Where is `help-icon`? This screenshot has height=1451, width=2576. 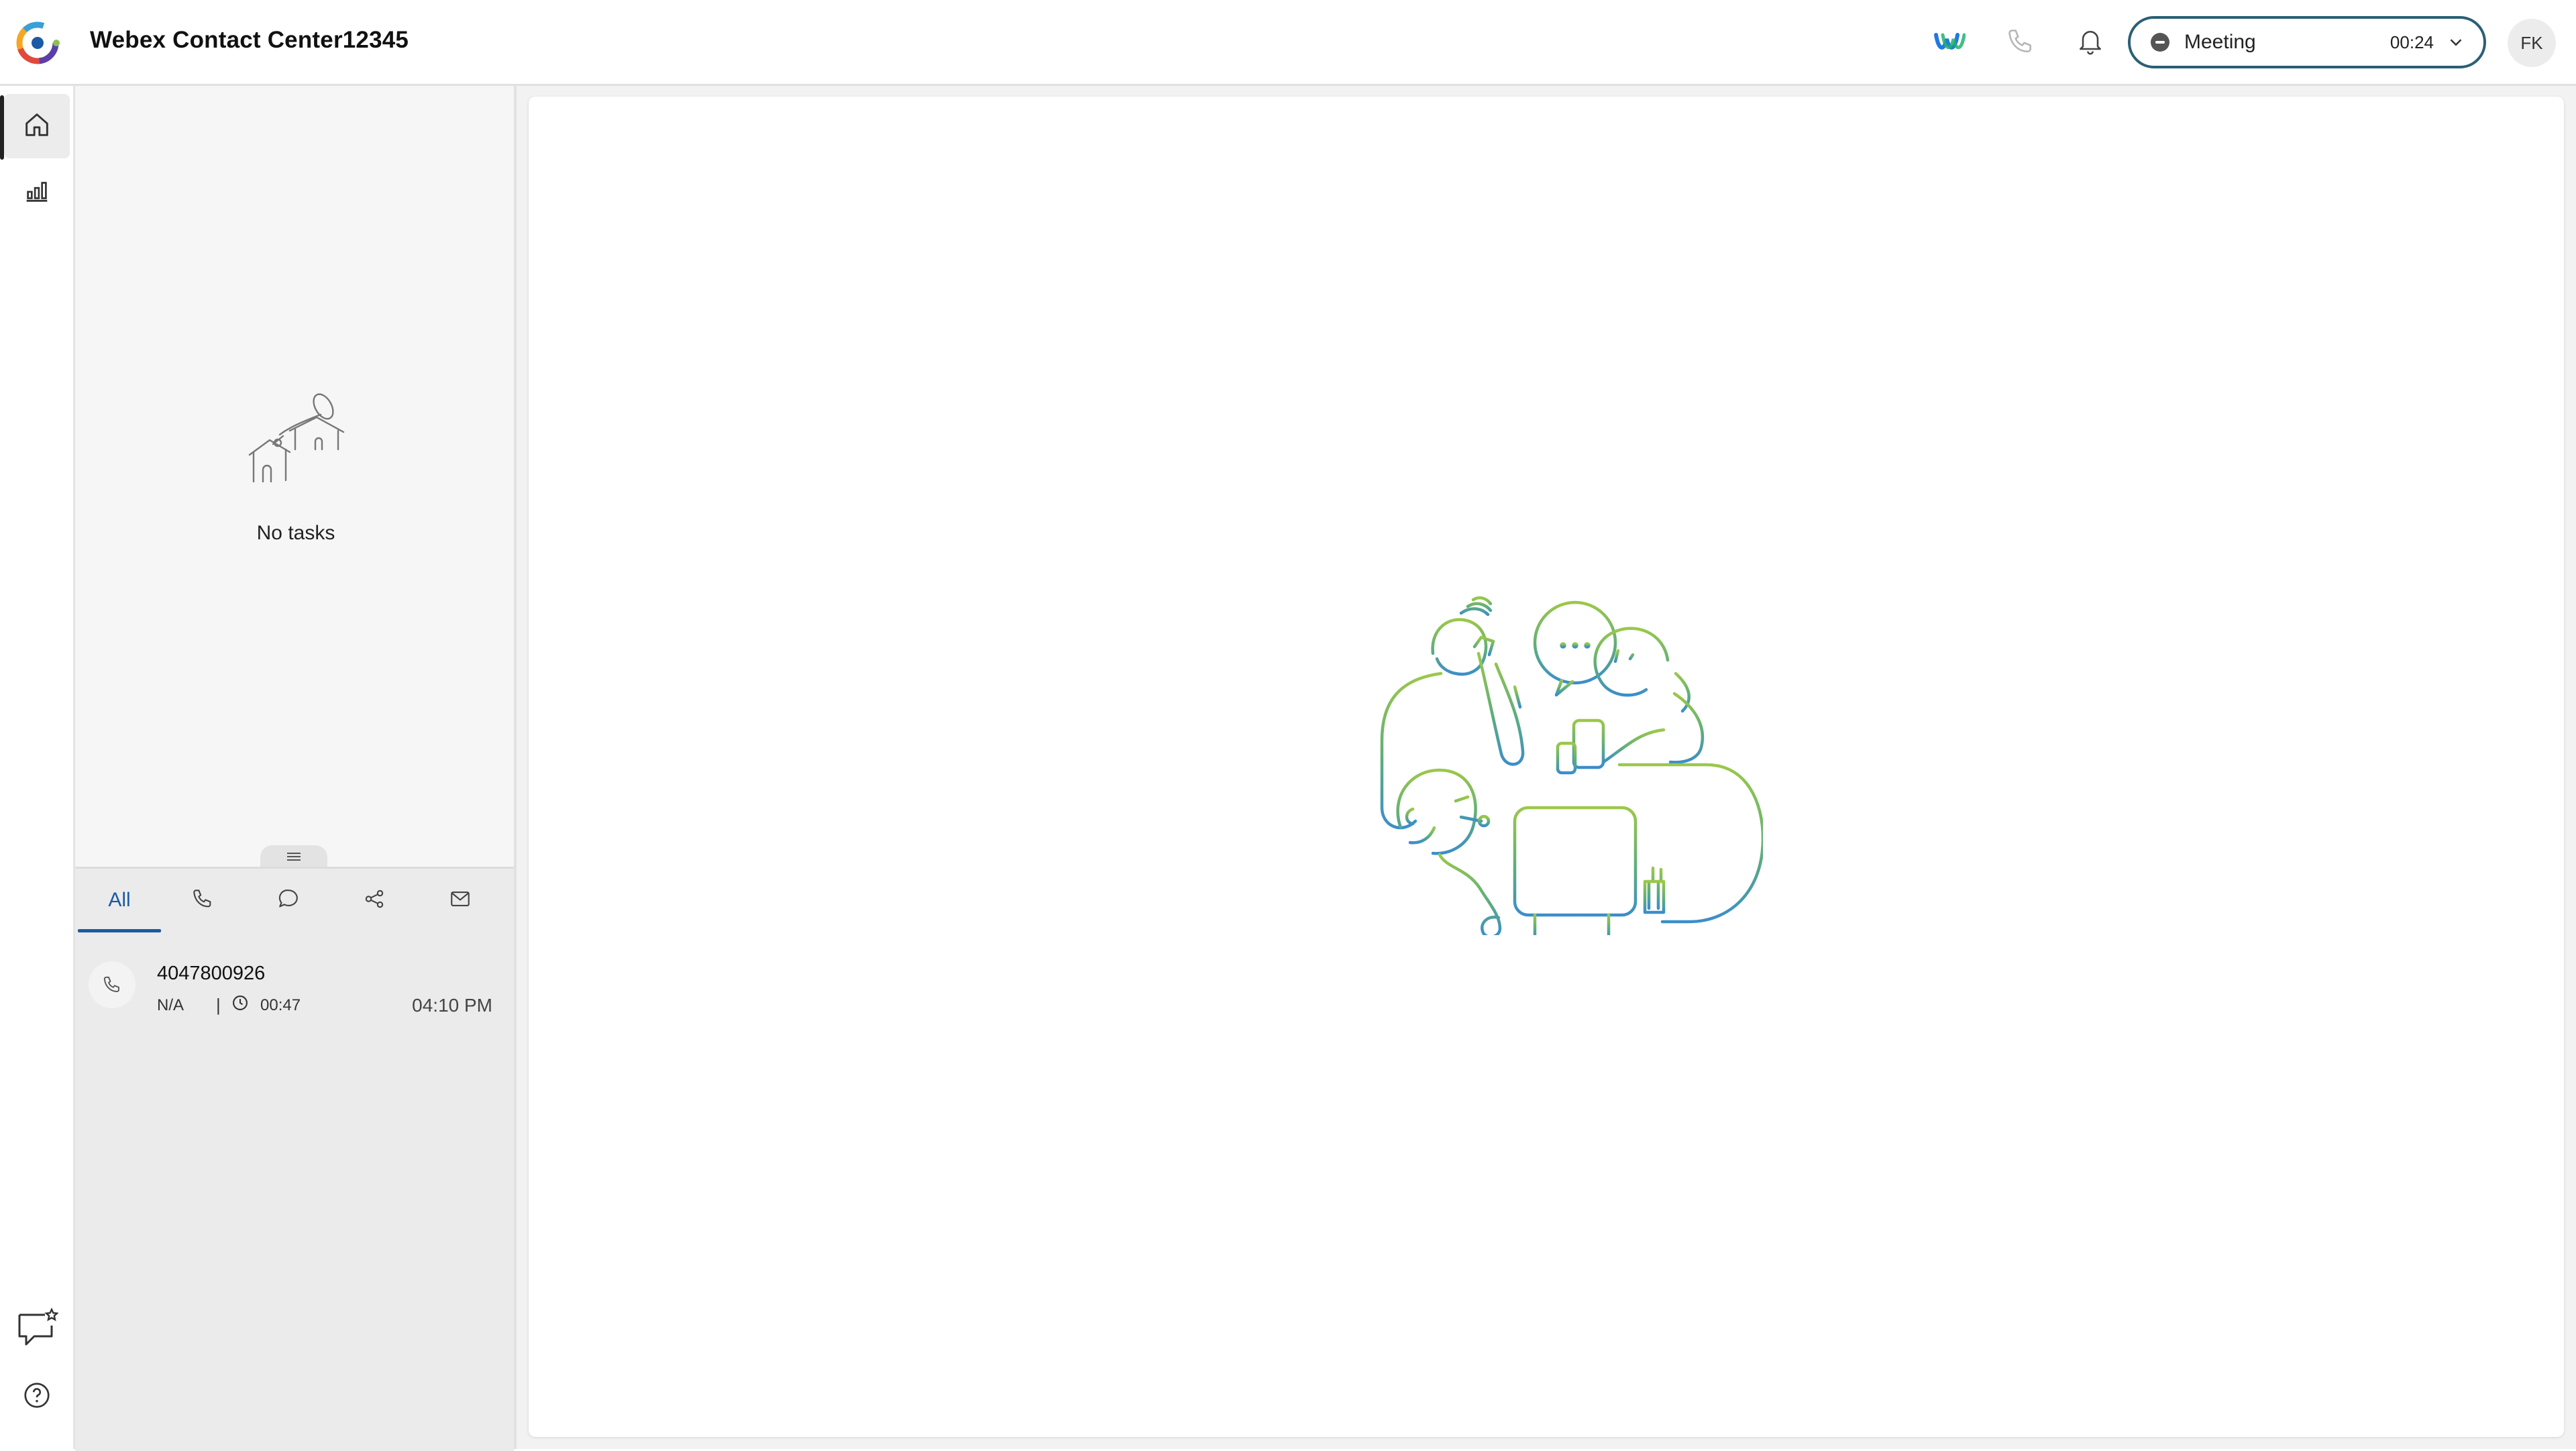
help-icon is located at coordinates (36, 1397).